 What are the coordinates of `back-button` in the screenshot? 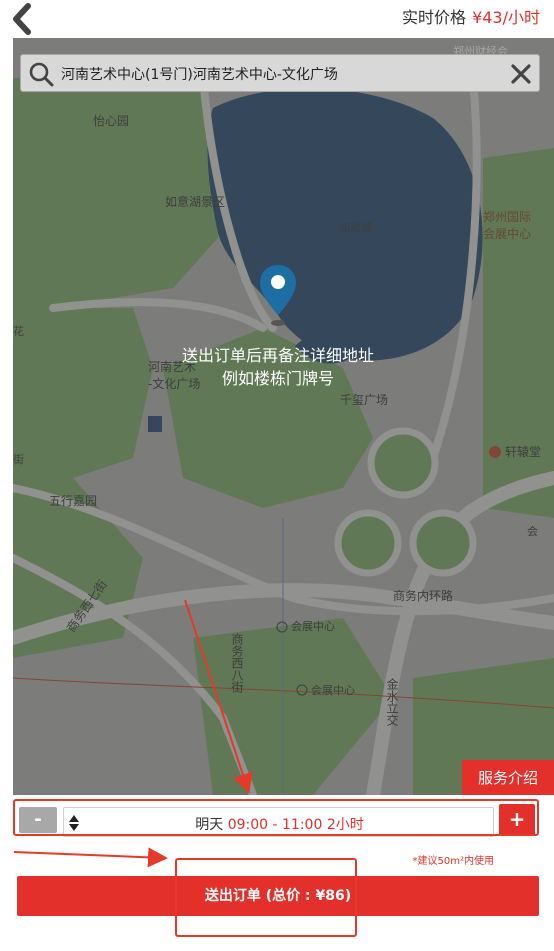 It's located at (23, 19).